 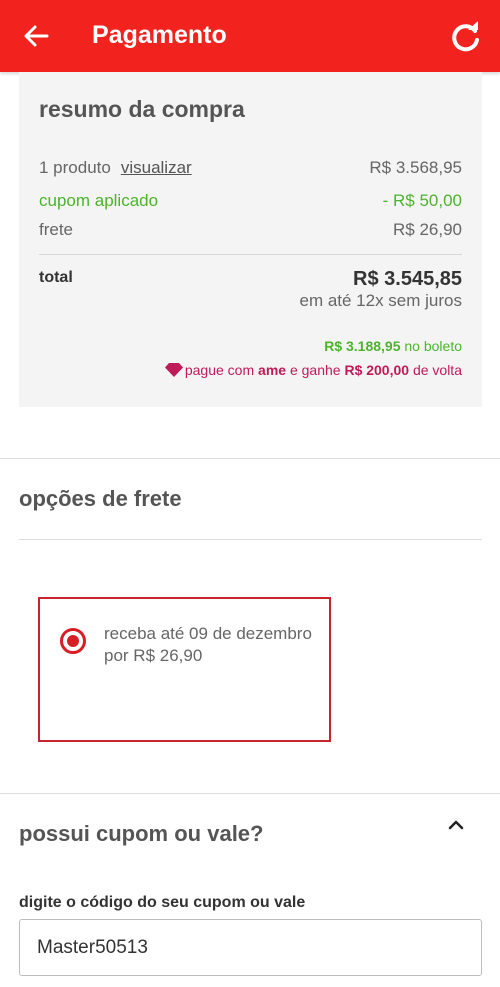 What do you see at coordinates (250, 539) in the screenshot?
I see `shipping-title-divider` at bounding box center [250, 539].